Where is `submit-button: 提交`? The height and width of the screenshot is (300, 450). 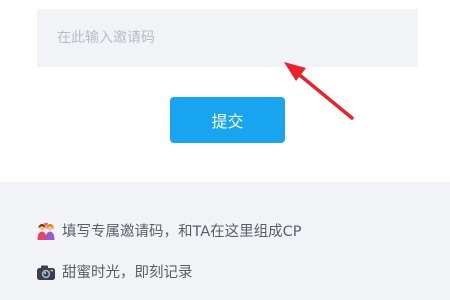 submit-button: 提交 is located at coordinates (227, 120).